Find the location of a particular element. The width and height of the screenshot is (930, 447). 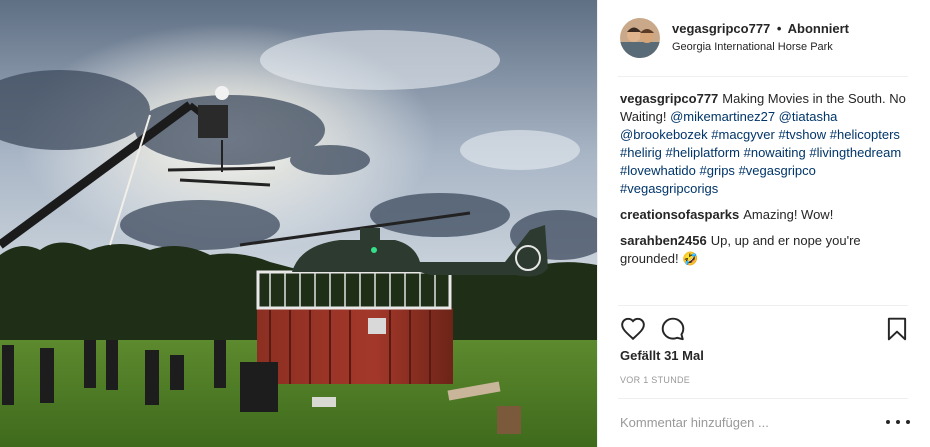

bookmark-icon is located at coordinates (897, 329).